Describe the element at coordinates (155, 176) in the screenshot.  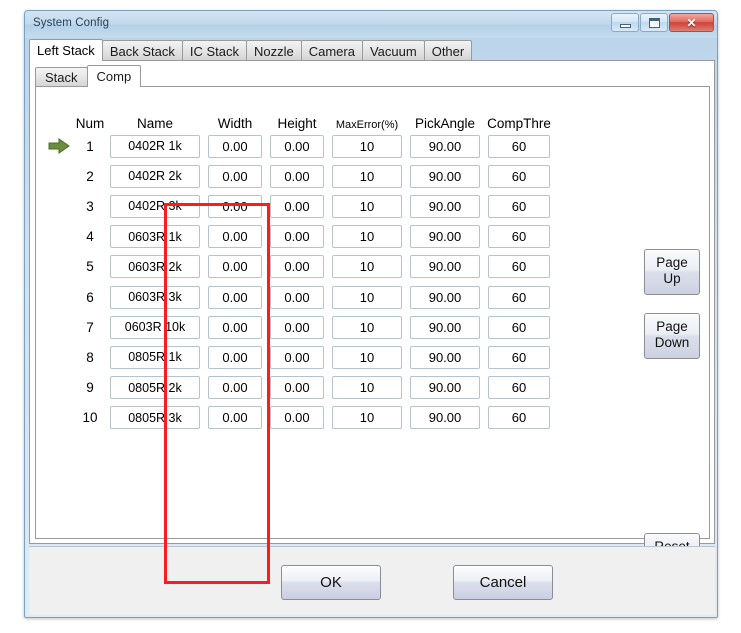
I see `input-name: 0402R 2k` at that location.